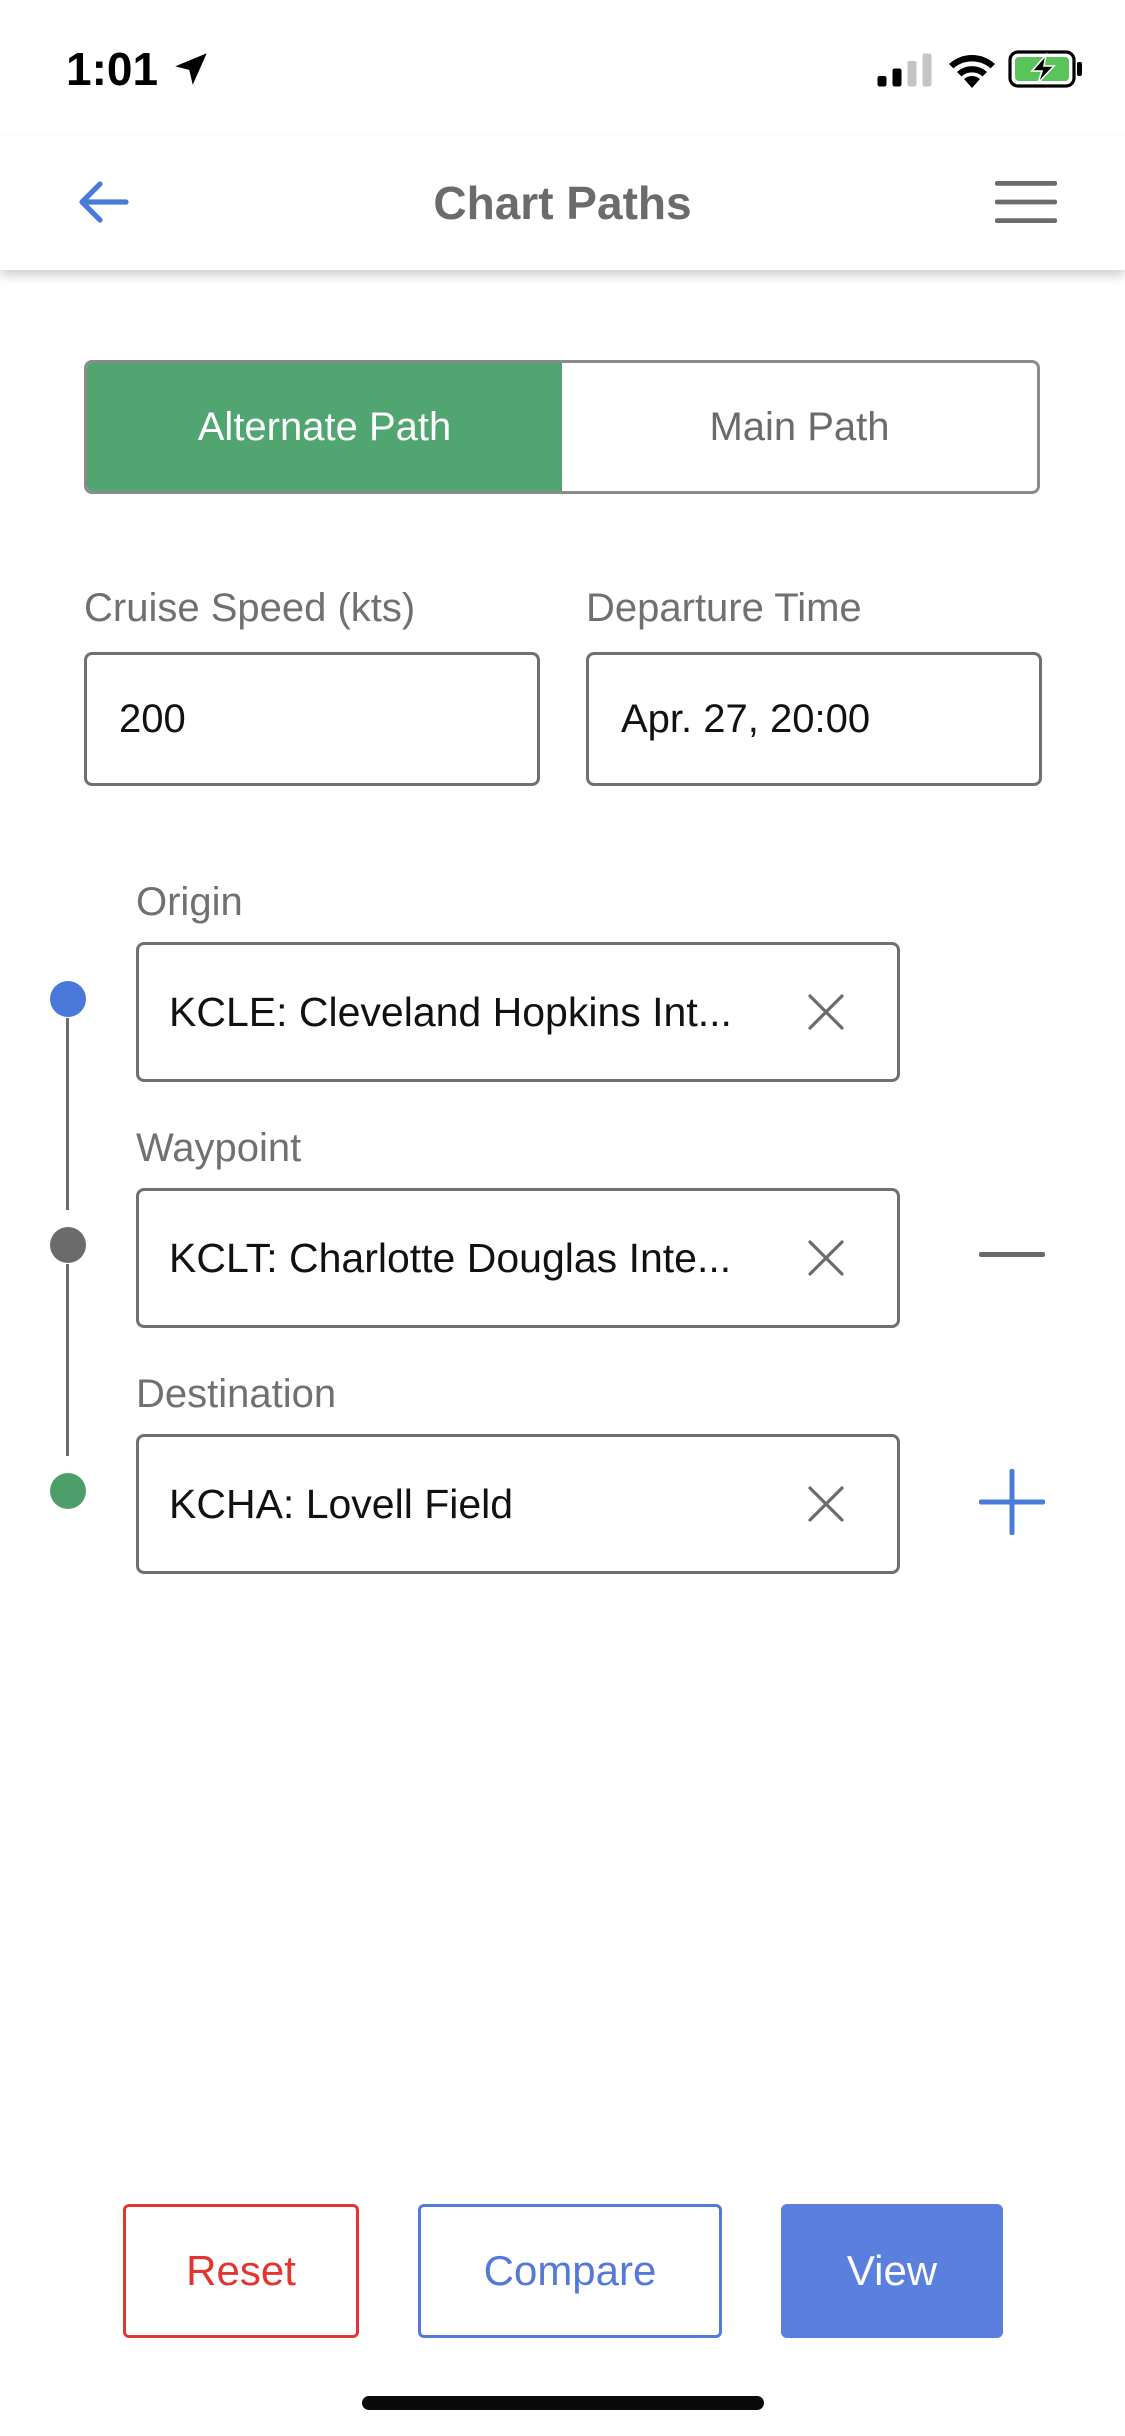 This screenshot has height=2436, width=1125. What do you see at coordinates (219, 1148) in the screenshot?
I see `waypoint-label: Waypoint` at bounding box center [219, 1148].